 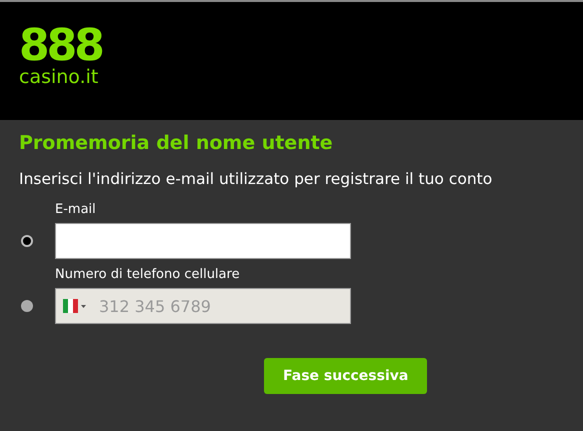 I want to click on field-label: E-mail, so click(x=76, y=209).